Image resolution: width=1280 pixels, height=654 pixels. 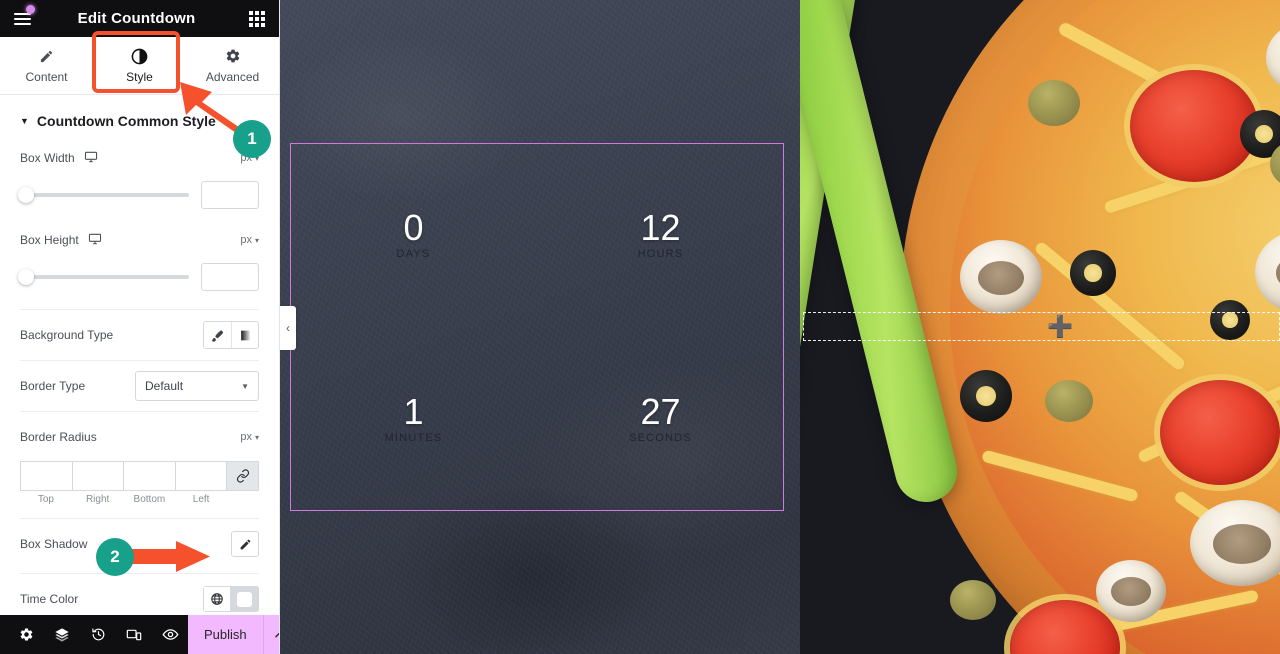 What do you see at coordinates (139, 56) in the screenshot?
I see `contrast-half-circle-icon` at bounding box center [139, 56].